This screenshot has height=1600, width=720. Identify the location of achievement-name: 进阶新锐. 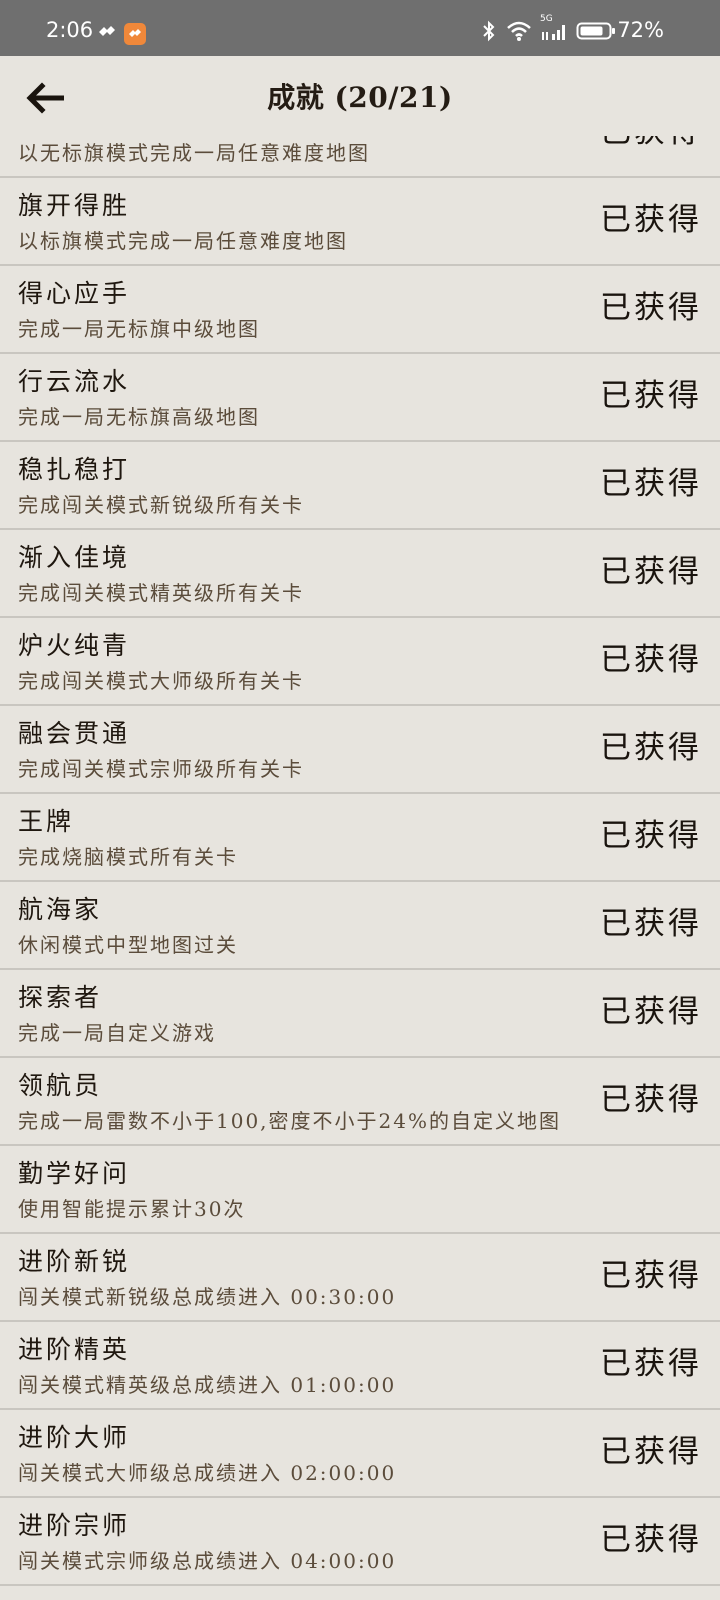
(74, 1261).